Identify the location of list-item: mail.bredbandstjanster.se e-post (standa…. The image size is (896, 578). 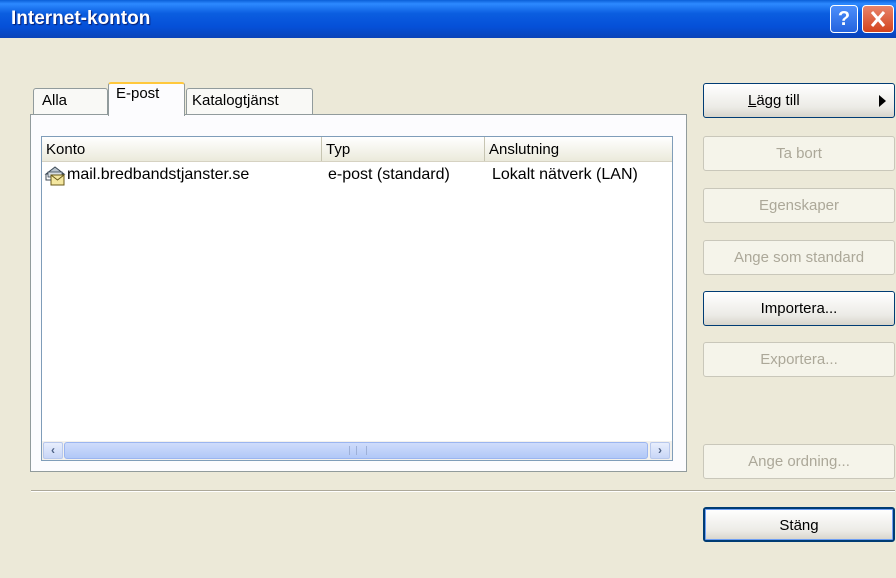
(357, 175).